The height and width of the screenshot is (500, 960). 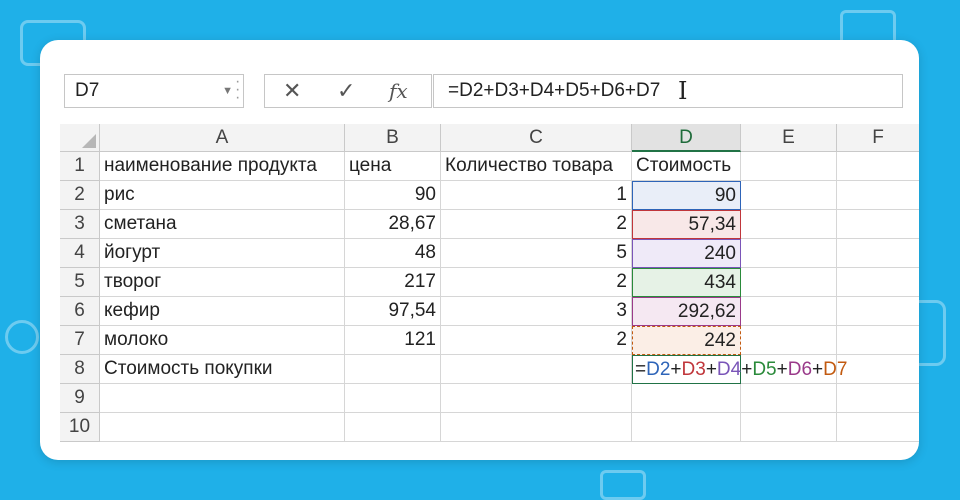 What do you see at coordinates (536, 253) in the screenshot?
I see `cell-c4: 5` at bounding box center [536, 253].